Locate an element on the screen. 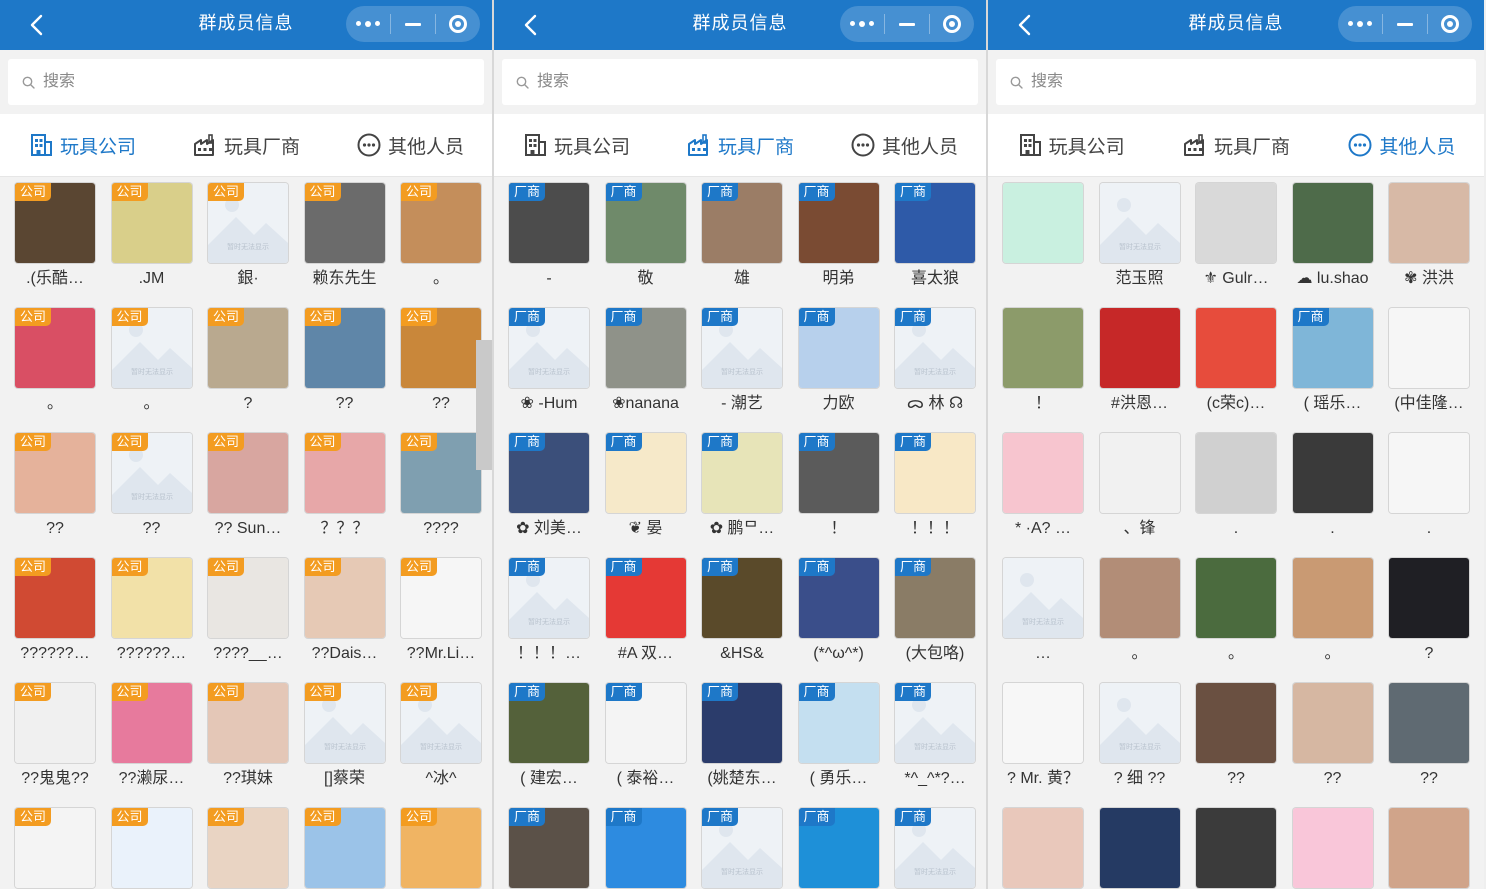  member-item: 厂商 ！！！ is located at coordinates (935, 495).